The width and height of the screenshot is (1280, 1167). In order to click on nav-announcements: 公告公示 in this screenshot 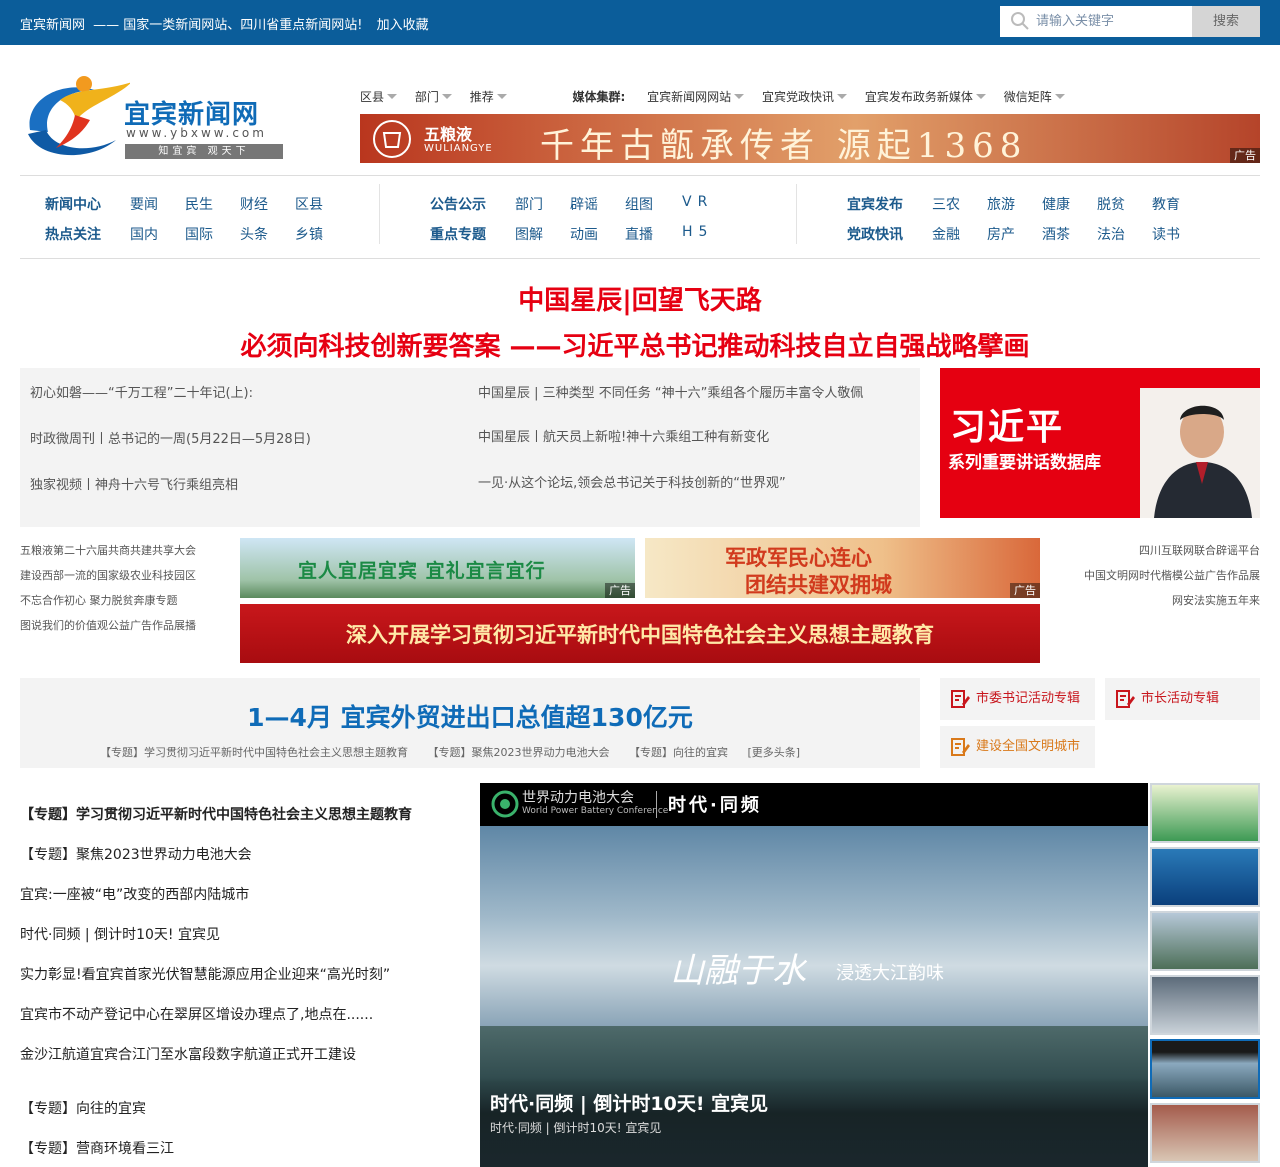, I will do `click(458, 204)`.